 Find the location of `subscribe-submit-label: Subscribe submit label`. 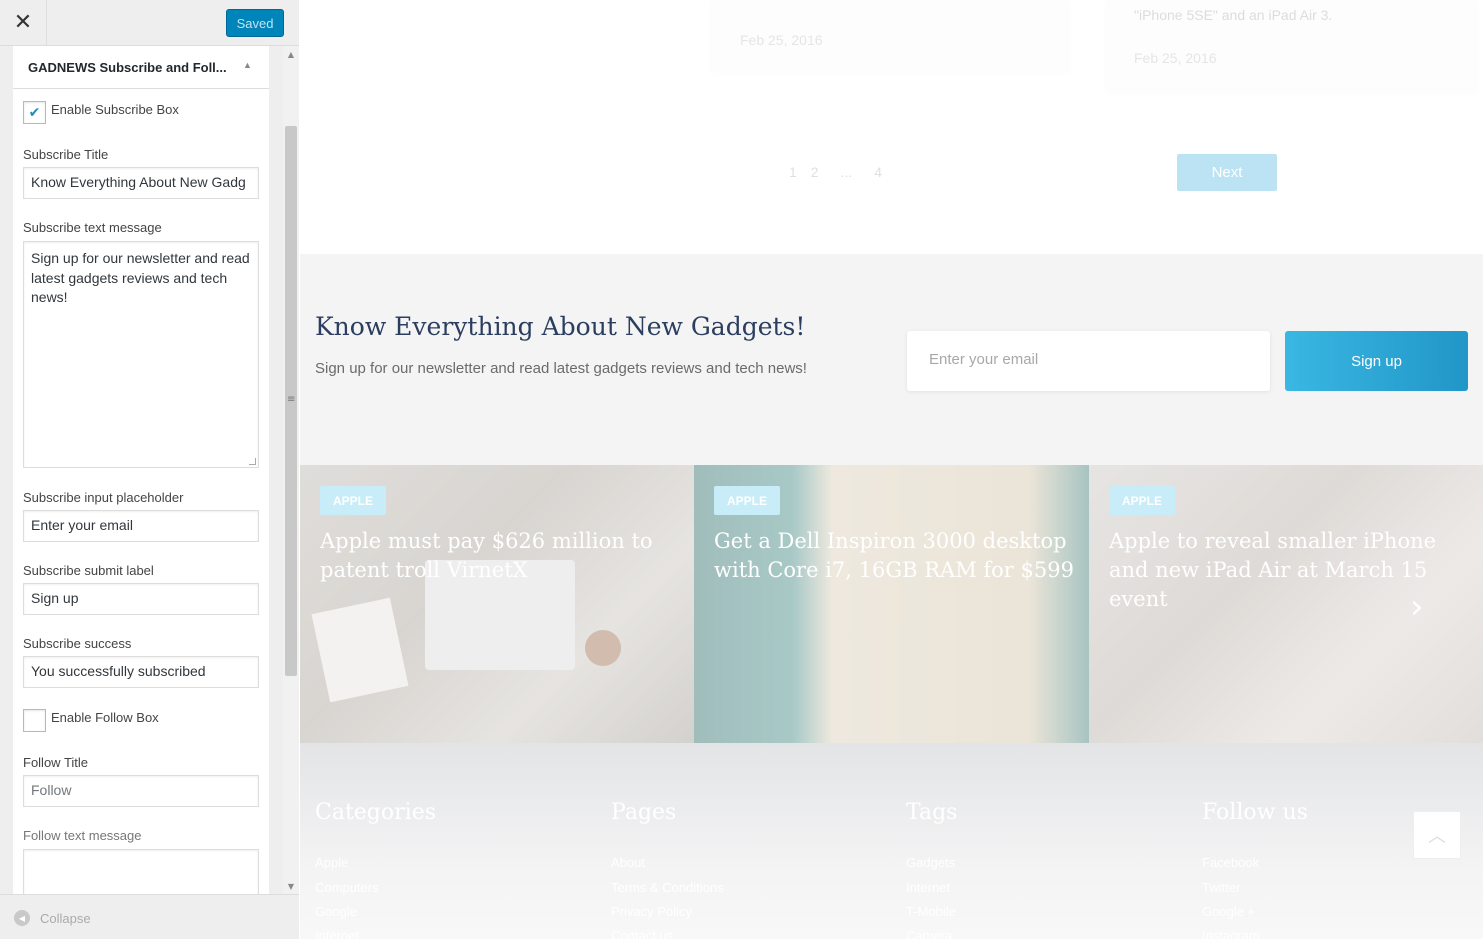

subscribe-submit-label: Subscribe submit label is located at coordinates (88, 570).